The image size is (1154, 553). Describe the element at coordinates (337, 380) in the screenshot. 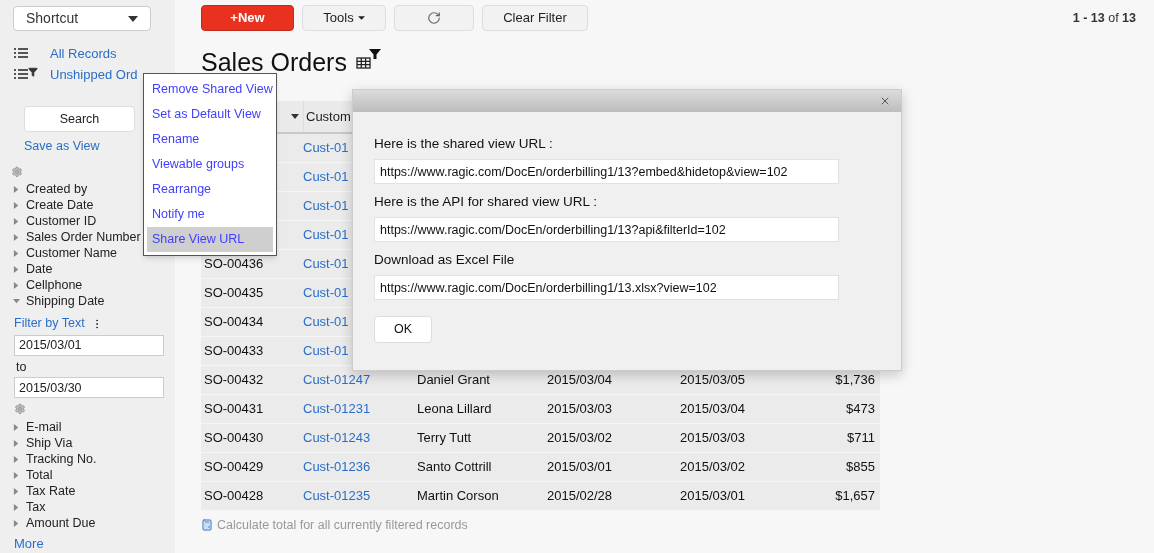

I see `table-cell-text: Cust-01247` at that location.